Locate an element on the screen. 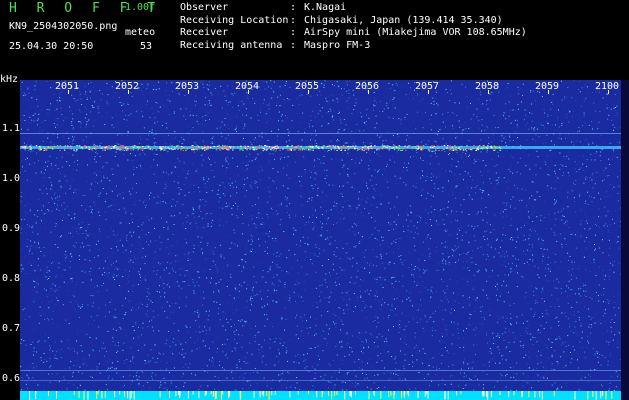 Image resolution: width=629 pixels, height=400 pixels. time-tick-label: 2054 is located at coordinates (247, 86).